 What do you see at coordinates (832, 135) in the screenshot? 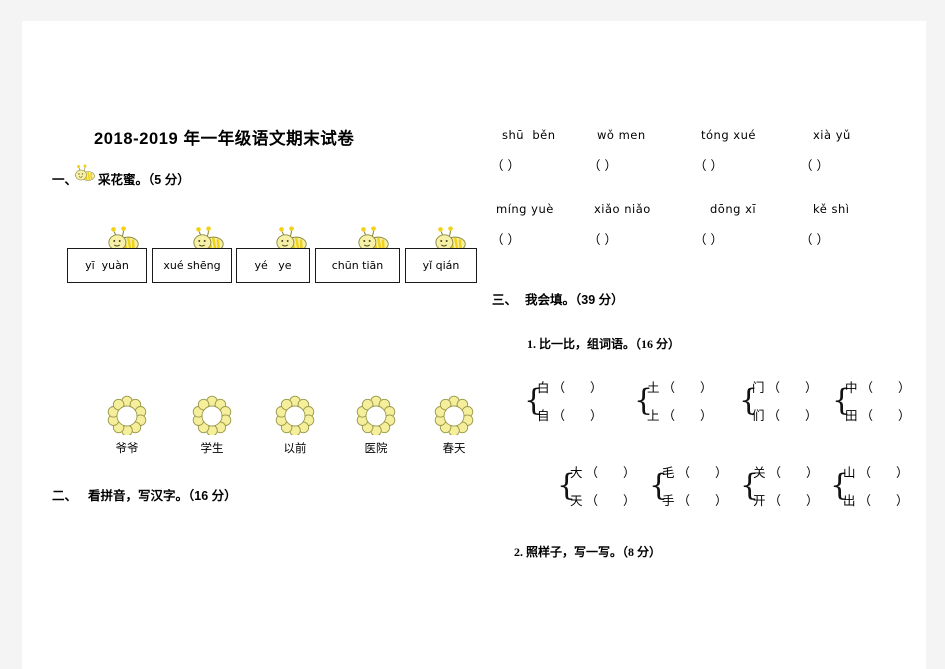
I see `pinyin-word: xià yǔ` at bounding box center [832, 135].